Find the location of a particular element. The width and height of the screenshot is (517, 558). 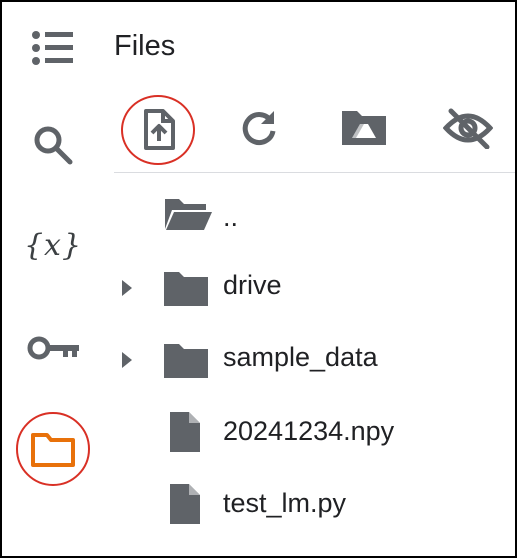

open-folder-icon is located at coordinates (188, 216).